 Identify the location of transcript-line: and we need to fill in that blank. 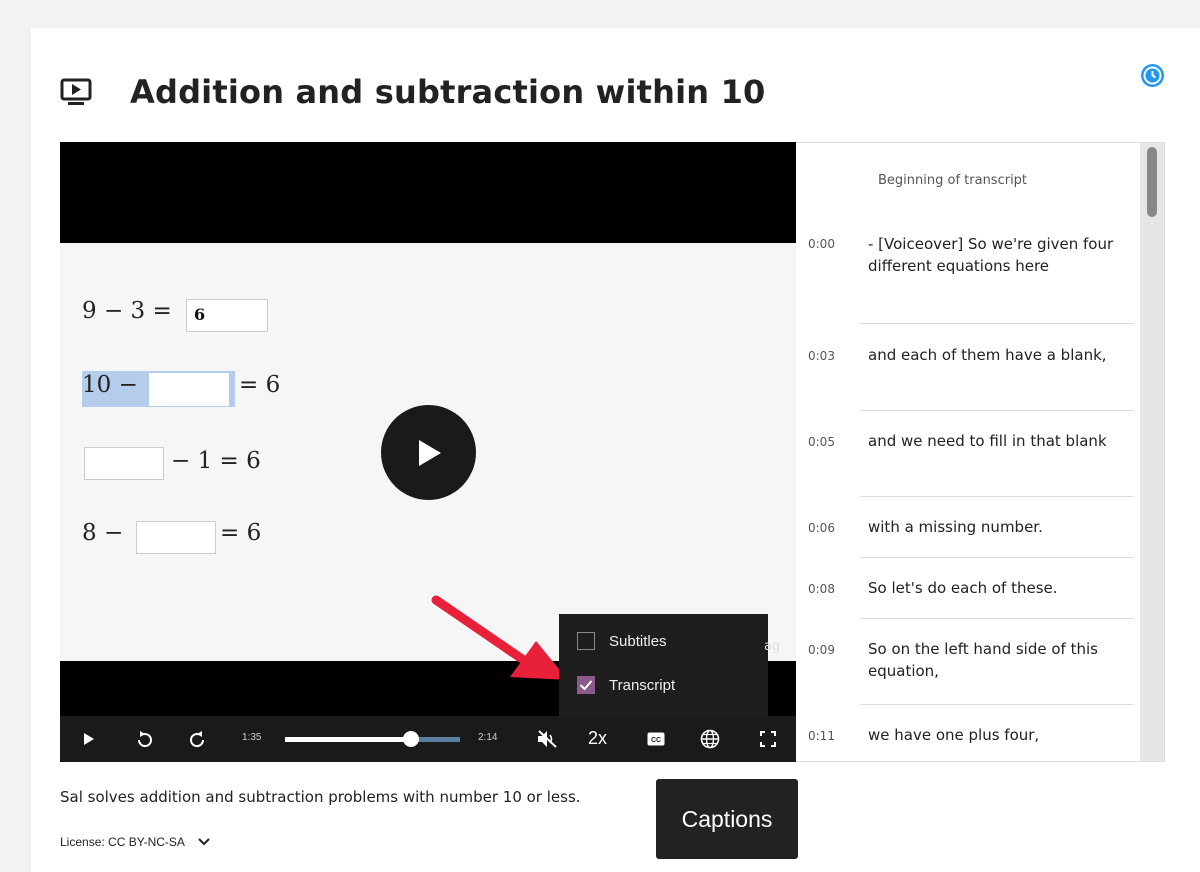
(999, 441).